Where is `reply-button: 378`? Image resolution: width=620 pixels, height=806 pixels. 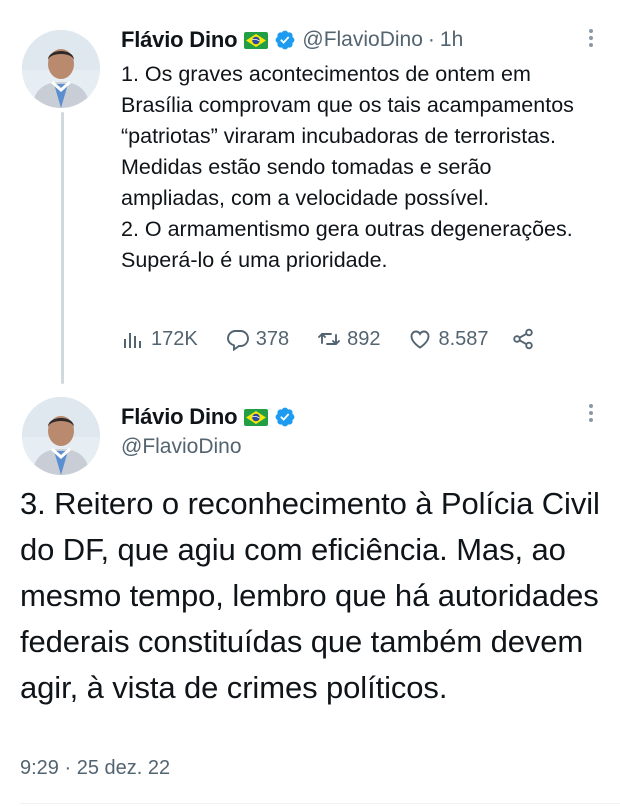
reply-button: 378 is located at coordinates (257, 339).